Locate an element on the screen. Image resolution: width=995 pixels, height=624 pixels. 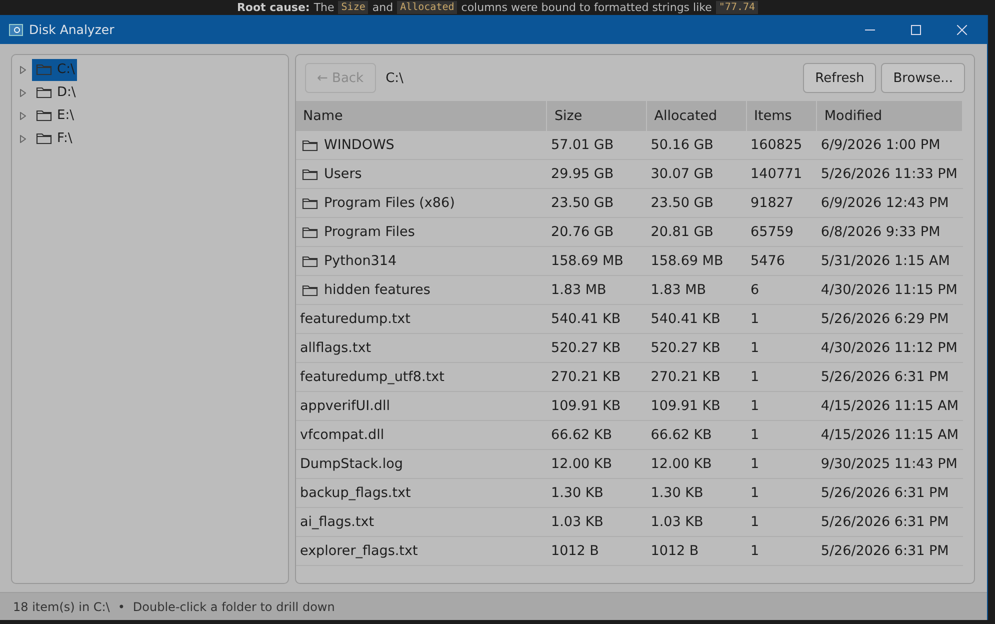
table-cell: 4/30/2026 11:15 PM is located at coordinates (889, 290).